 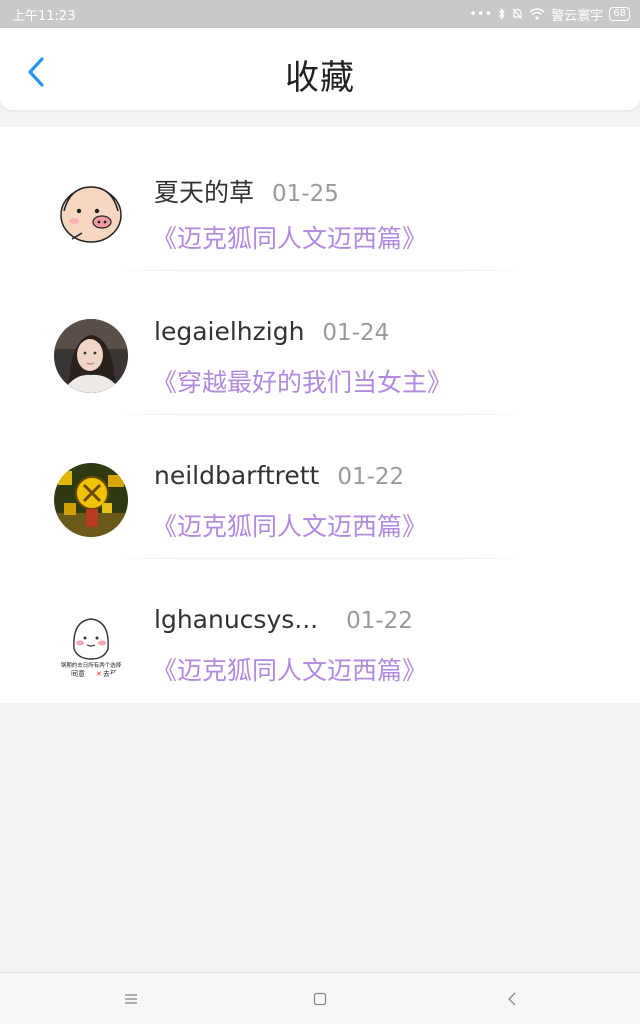 What do you see at coordinates (517, 14) in the screenshot?
I see `mute-bell-icon` at bounding box center [517, 14].